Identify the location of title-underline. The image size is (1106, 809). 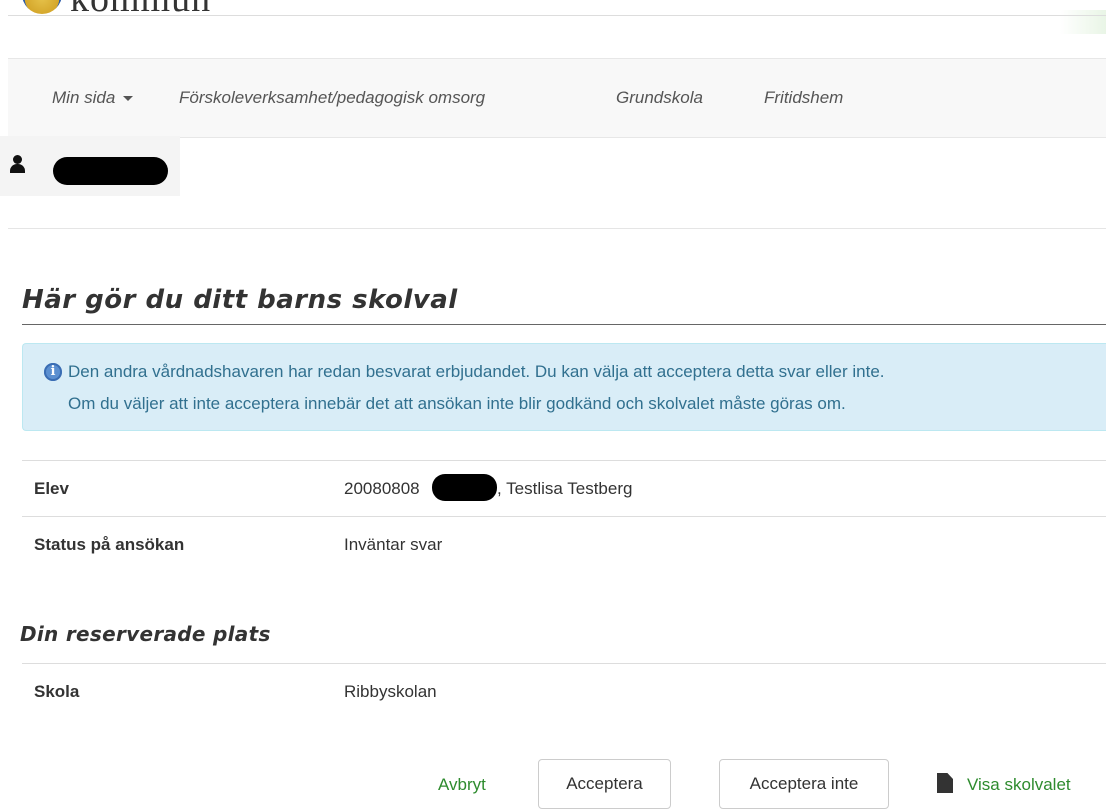
(564, 324).